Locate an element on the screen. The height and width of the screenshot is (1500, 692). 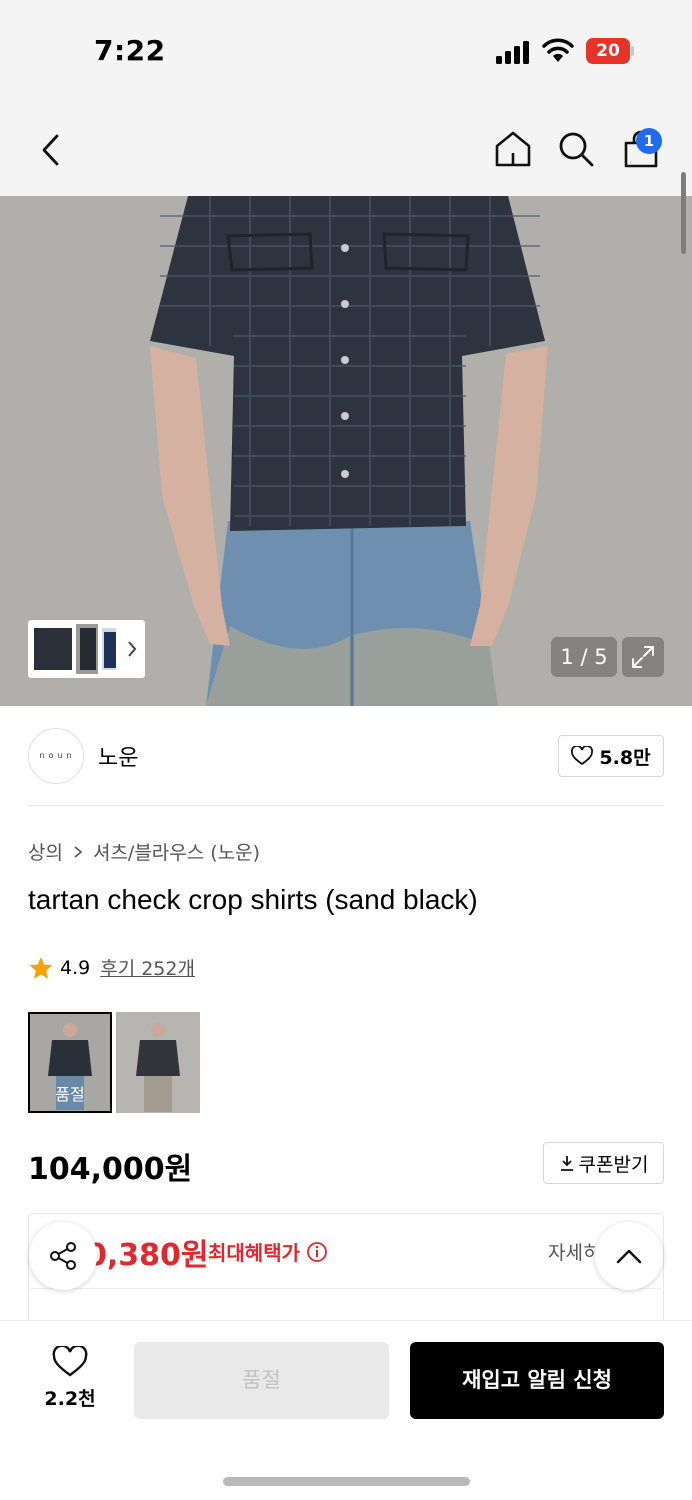
home-button is located at coordinates (513, 149).